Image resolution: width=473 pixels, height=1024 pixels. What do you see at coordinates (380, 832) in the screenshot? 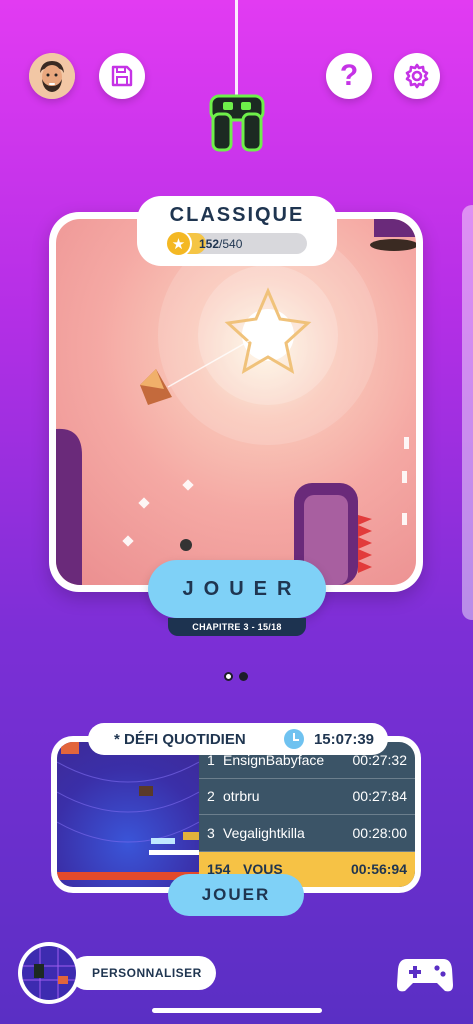
I see `leaderboard-time: 00:28:00` at bounding box center [380, 832].